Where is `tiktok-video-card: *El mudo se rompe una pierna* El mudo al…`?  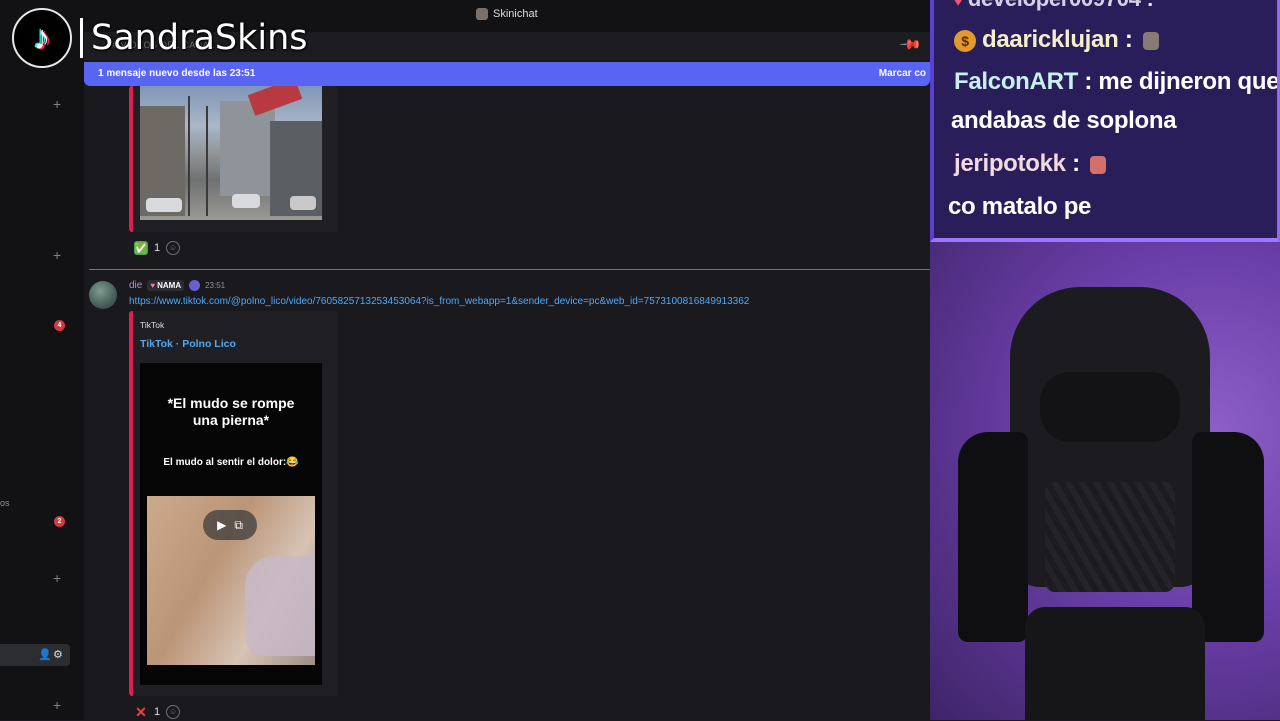 tiktok-video-card: *El mudo se rompe una pierna* El mudo al… is located at coordinates (231, 524).